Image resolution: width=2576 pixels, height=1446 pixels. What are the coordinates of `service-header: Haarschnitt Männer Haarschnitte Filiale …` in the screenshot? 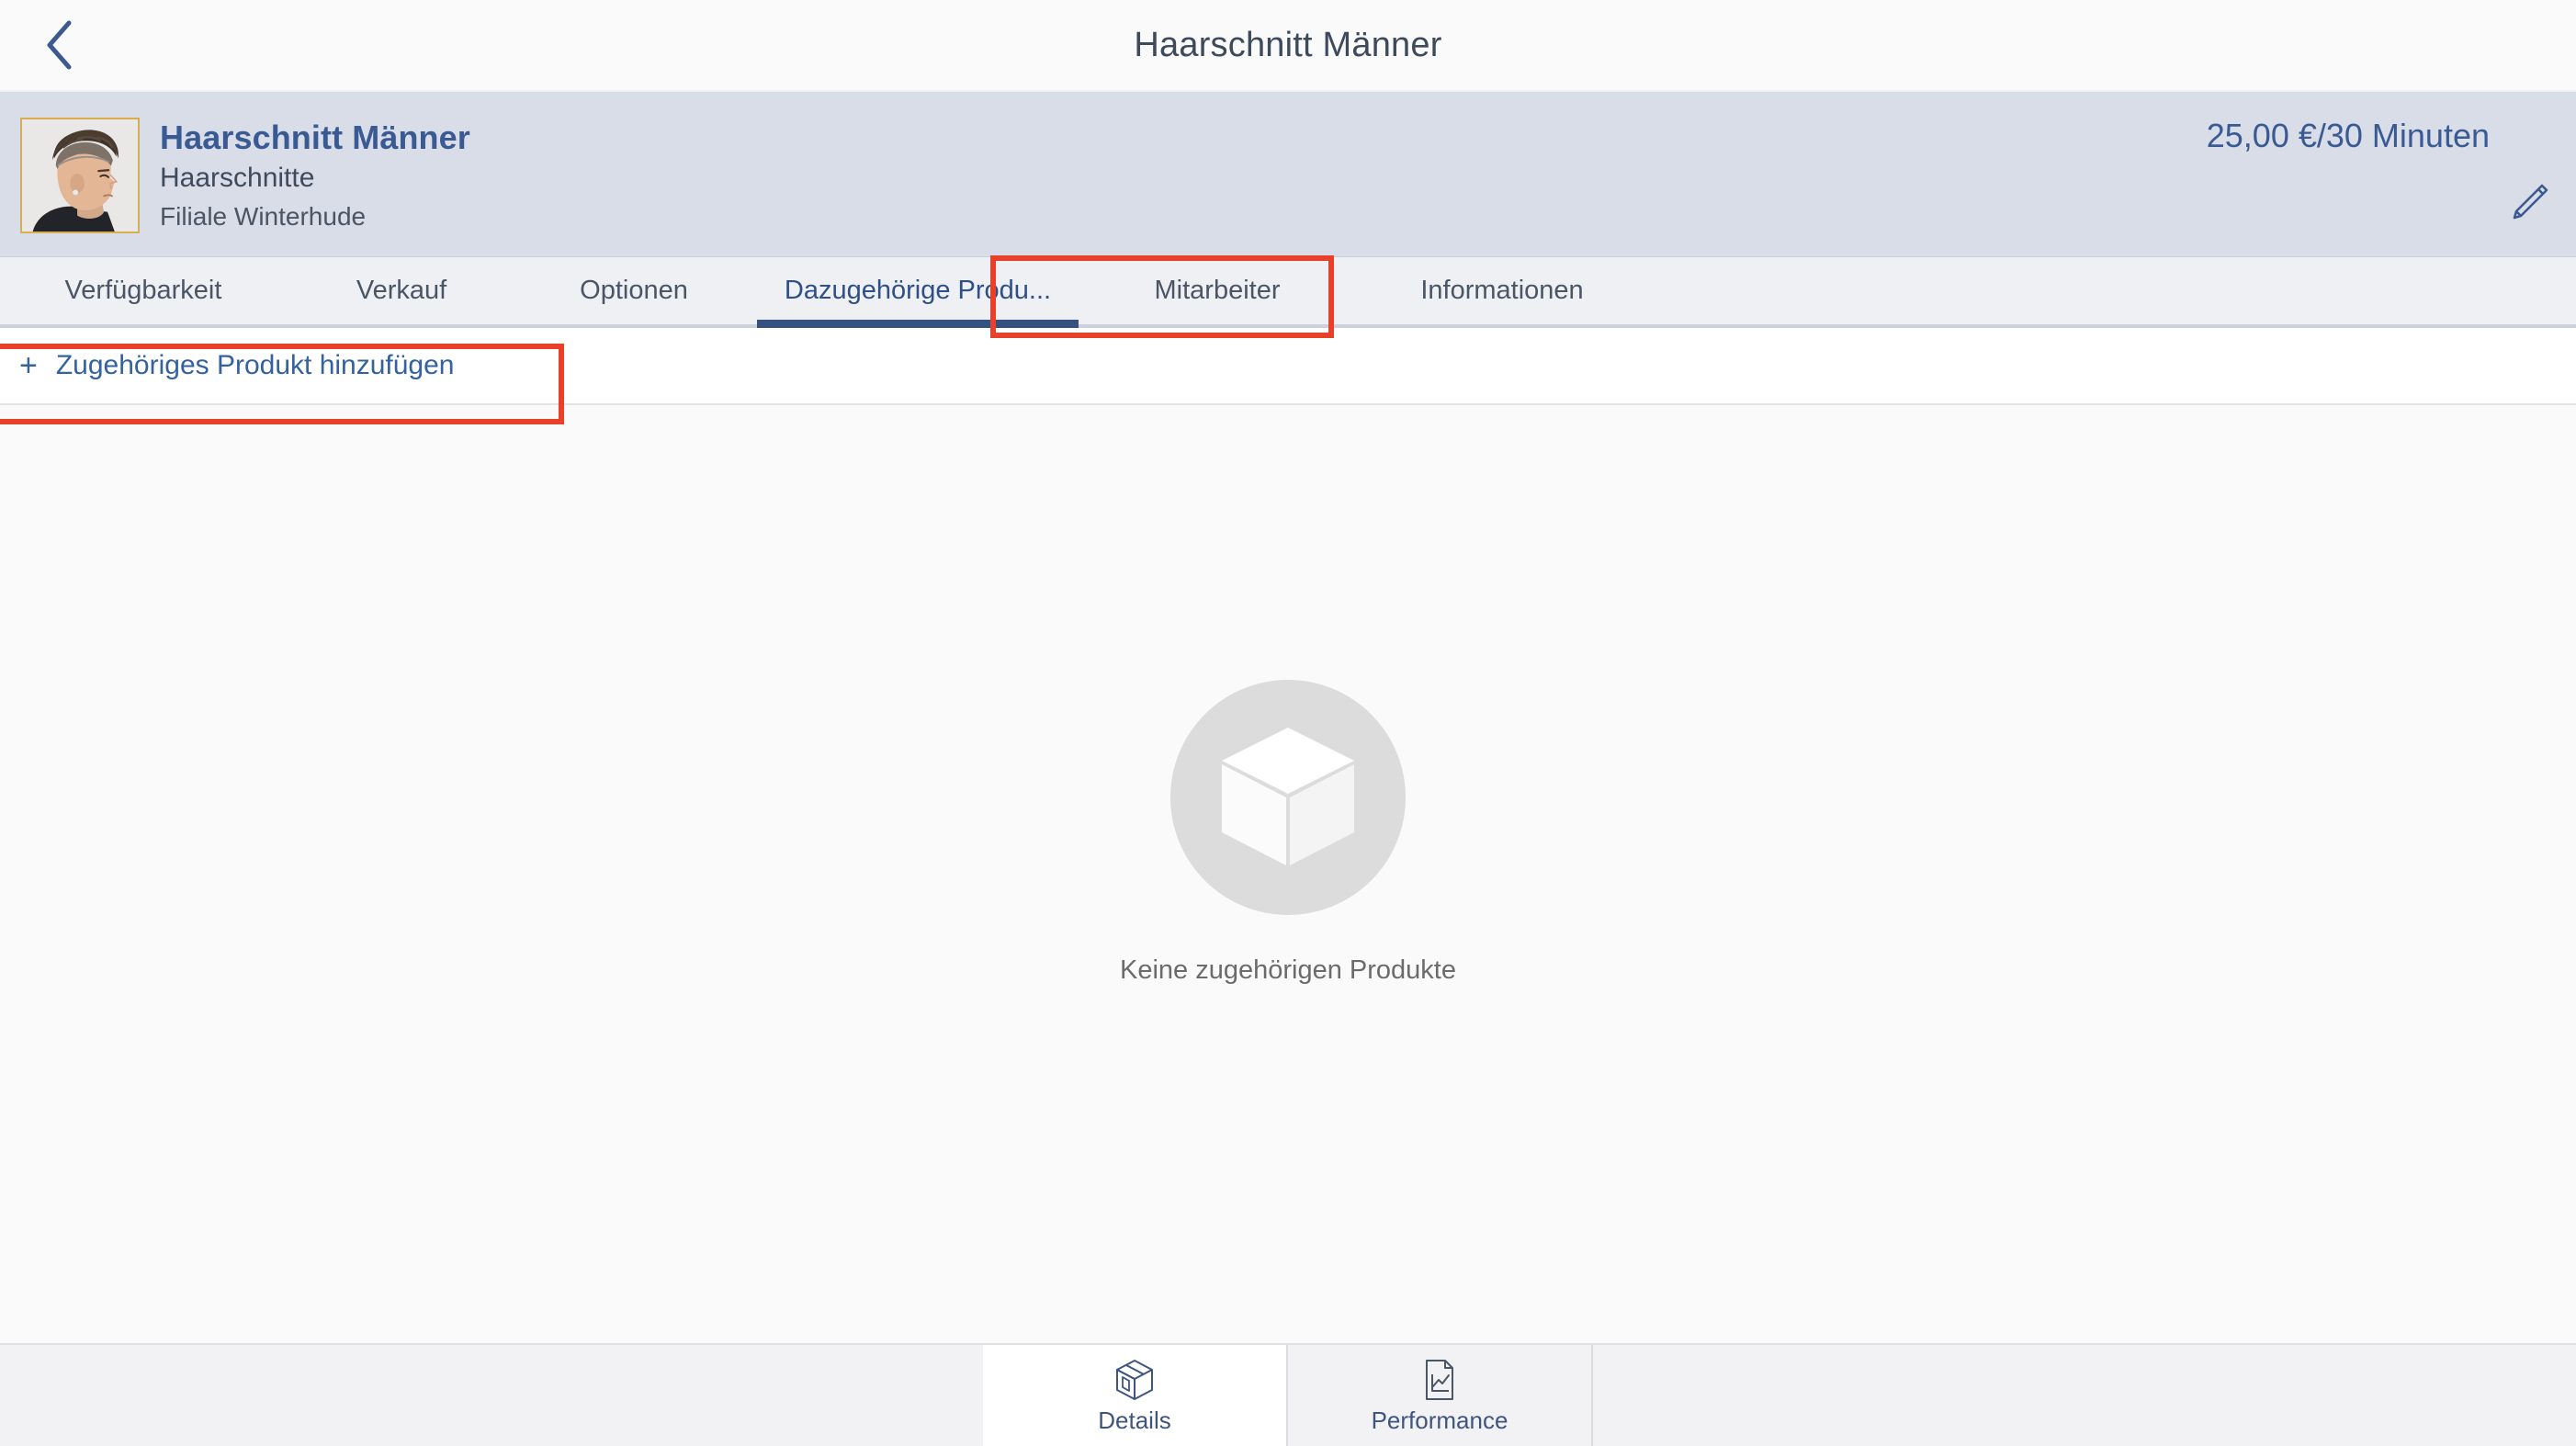 It's located at (1288, 173).